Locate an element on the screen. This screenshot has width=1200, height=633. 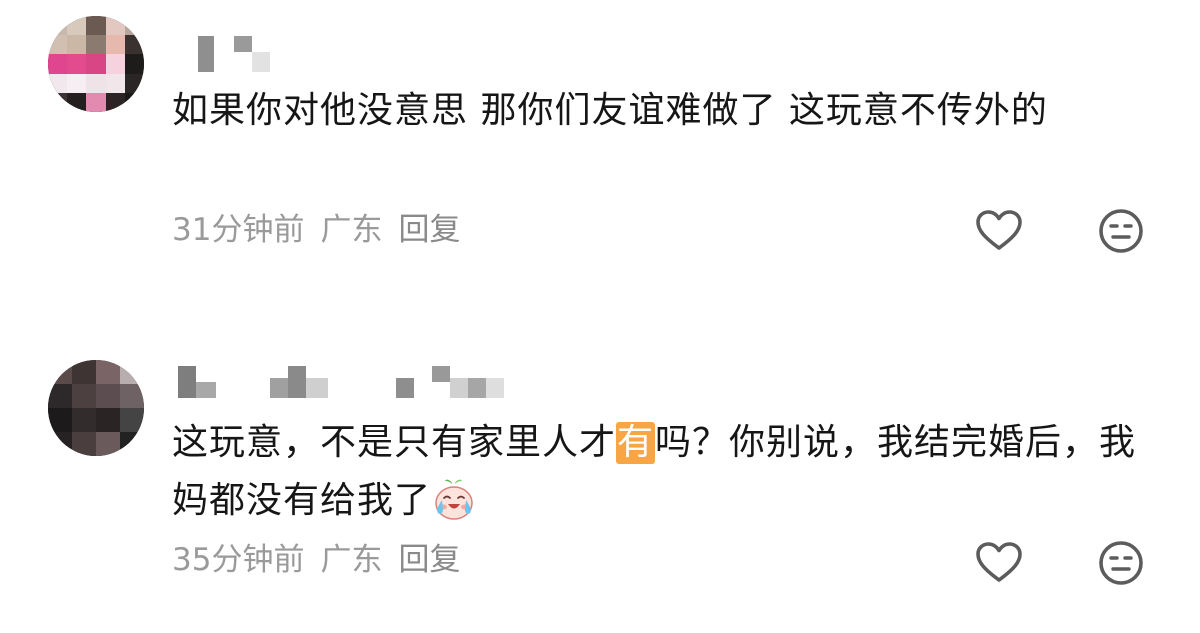
comment-meta: 35分钟前 广东 回复 is located at coordinates (324, 560).